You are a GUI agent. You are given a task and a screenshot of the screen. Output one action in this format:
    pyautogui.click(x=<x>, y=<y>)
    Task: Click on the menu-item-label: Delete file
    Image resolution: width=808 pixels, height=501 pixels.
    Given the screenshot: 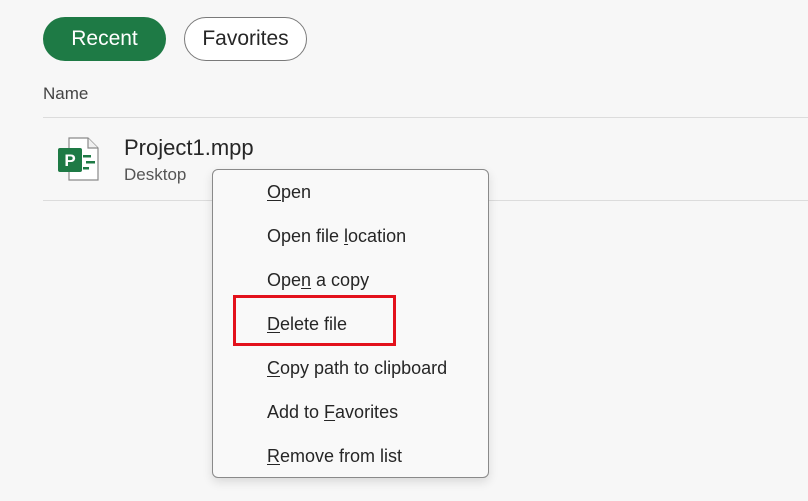 What is the action you would take?
    pyautogui.click(x=307, y=323)
    